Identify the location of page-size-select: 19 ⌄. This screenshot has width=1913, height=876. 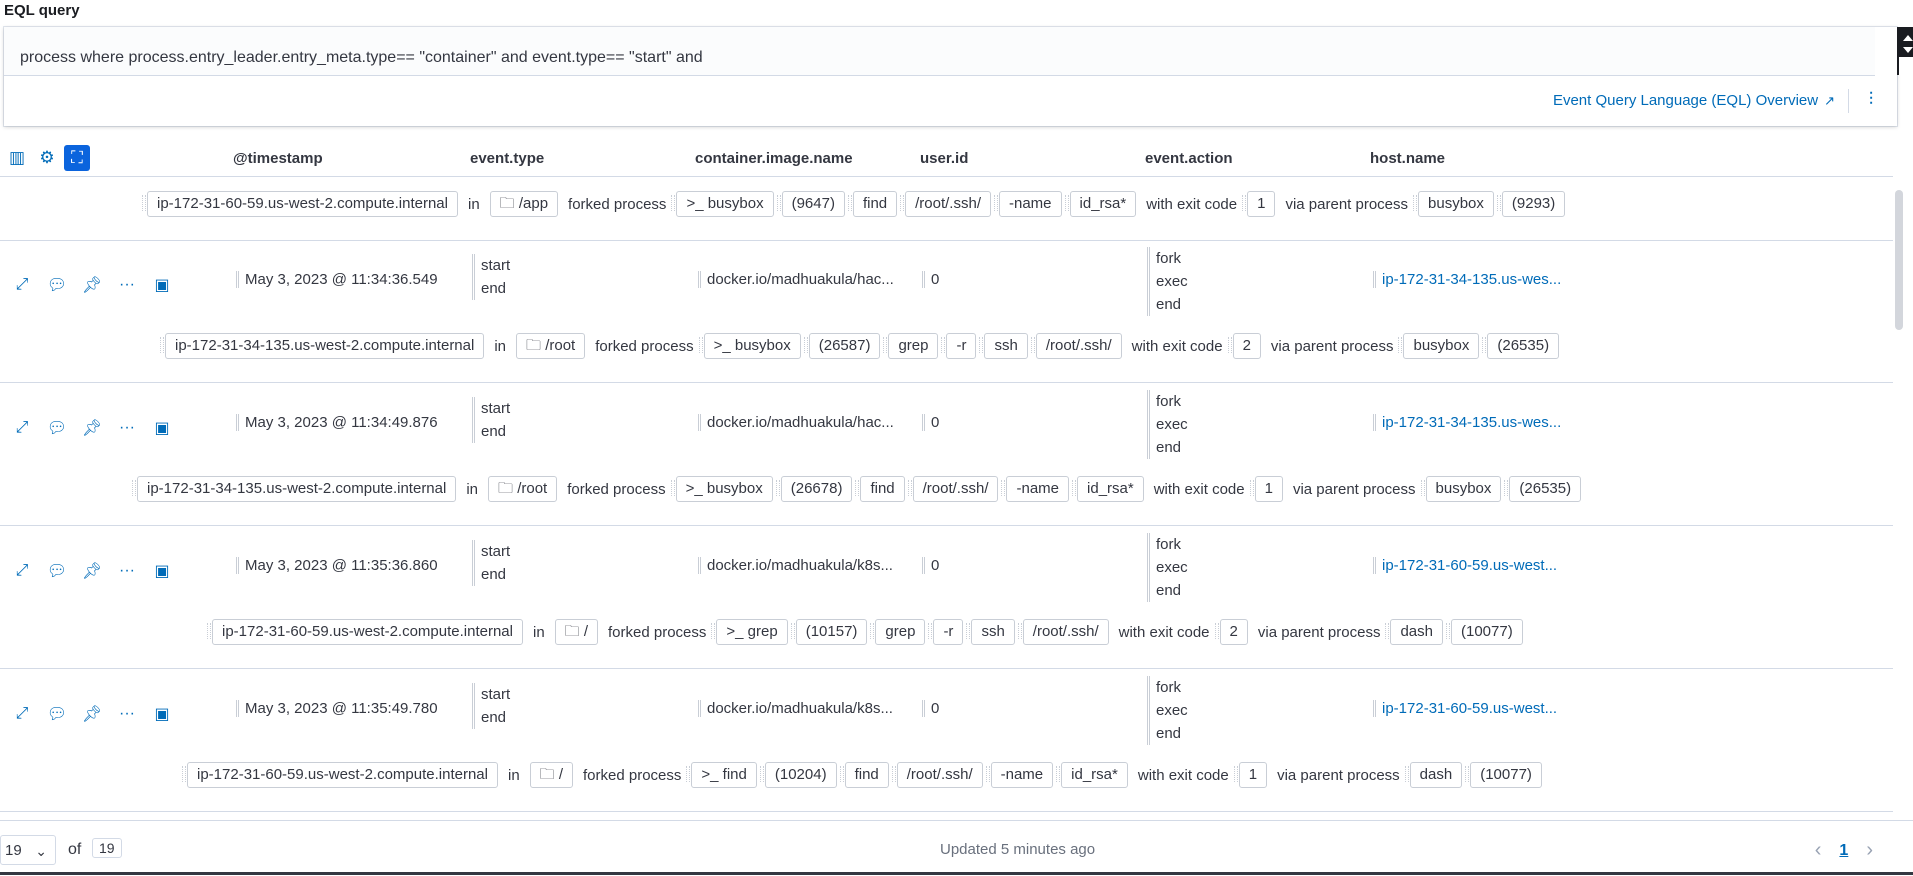
(28, 850).